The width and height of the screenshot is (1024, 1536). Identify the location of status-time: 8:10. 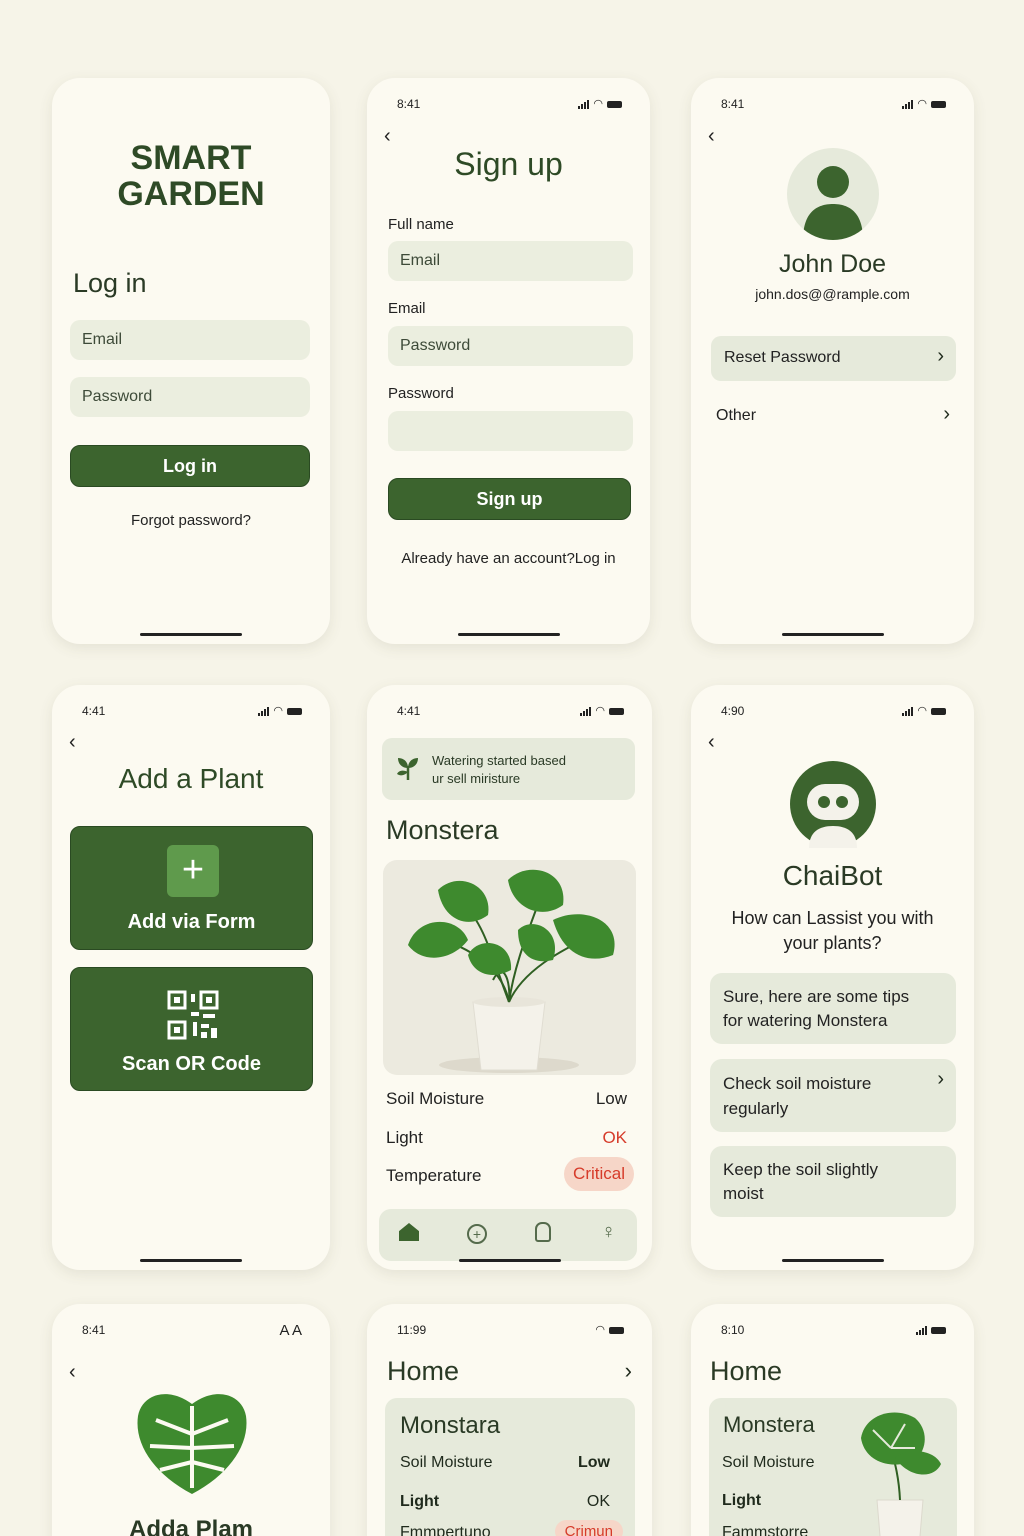
(733, 1330).